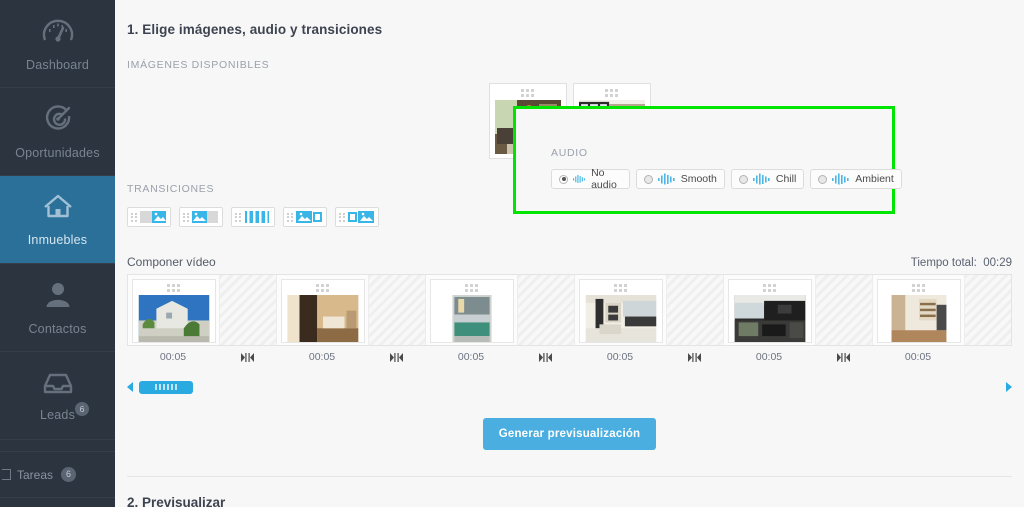 The image size is (1024, 507). I want to click on audio-panel-inner: AUDIO No audio Smooth Chill Ambient, so click(709, 150).